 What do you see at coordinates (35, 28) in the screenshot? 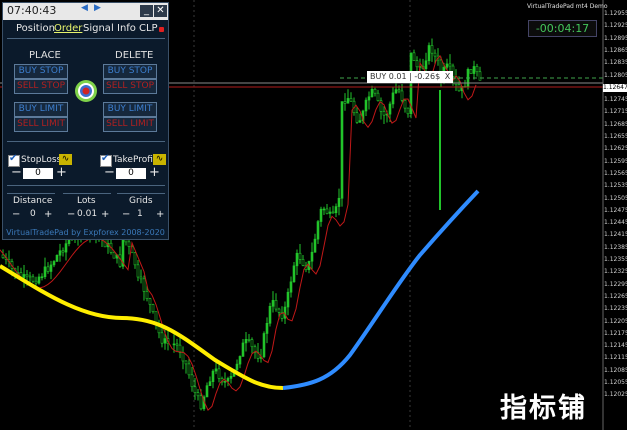
I see `tab-position: Position` at bounding box center [35, 28].